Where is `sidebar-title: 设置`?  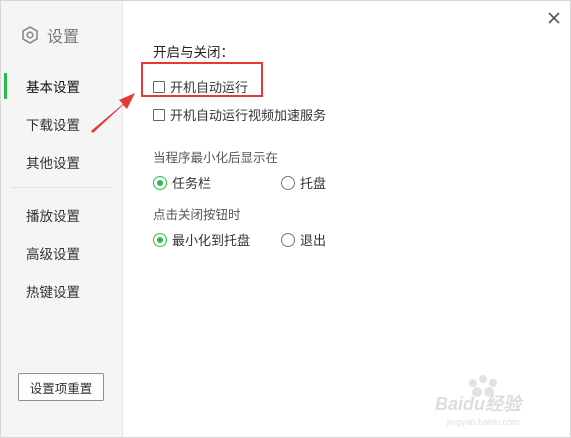 sidebar-title: 设置 is located at coordinates (63, 36).